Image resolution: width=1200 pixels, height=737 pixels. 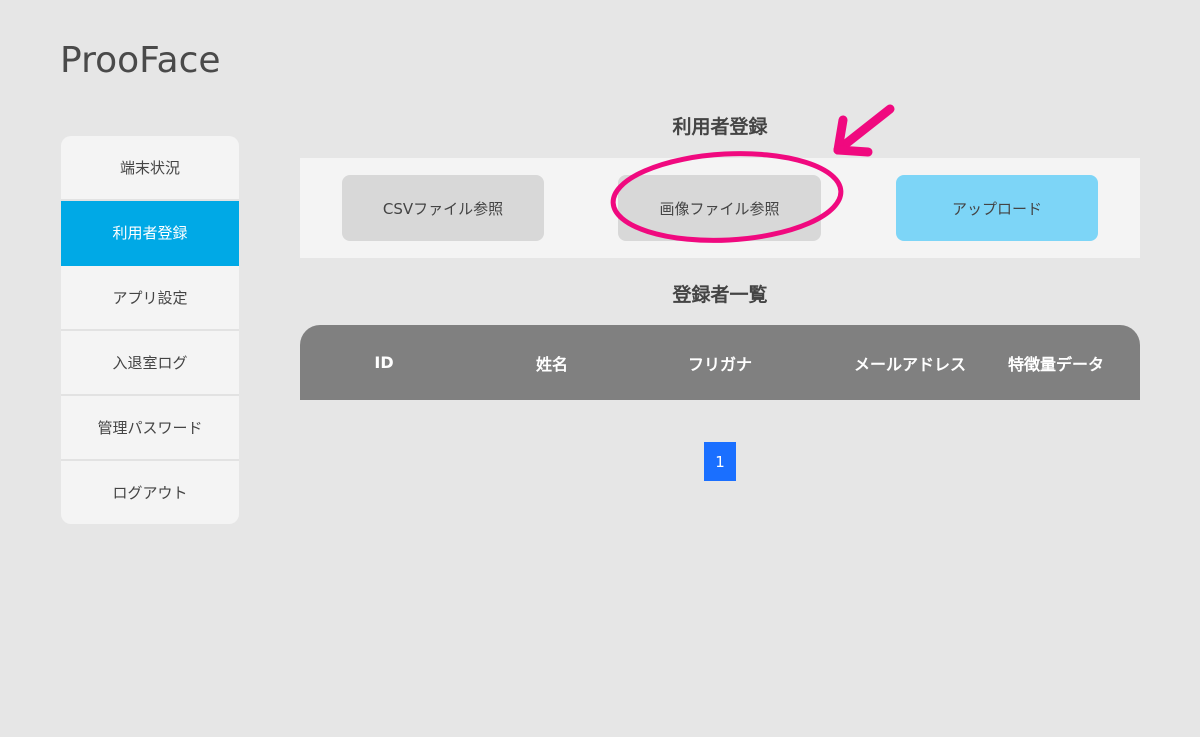 I want to click on column-header-furigana: フリガナ, so click(x=719, y=364).